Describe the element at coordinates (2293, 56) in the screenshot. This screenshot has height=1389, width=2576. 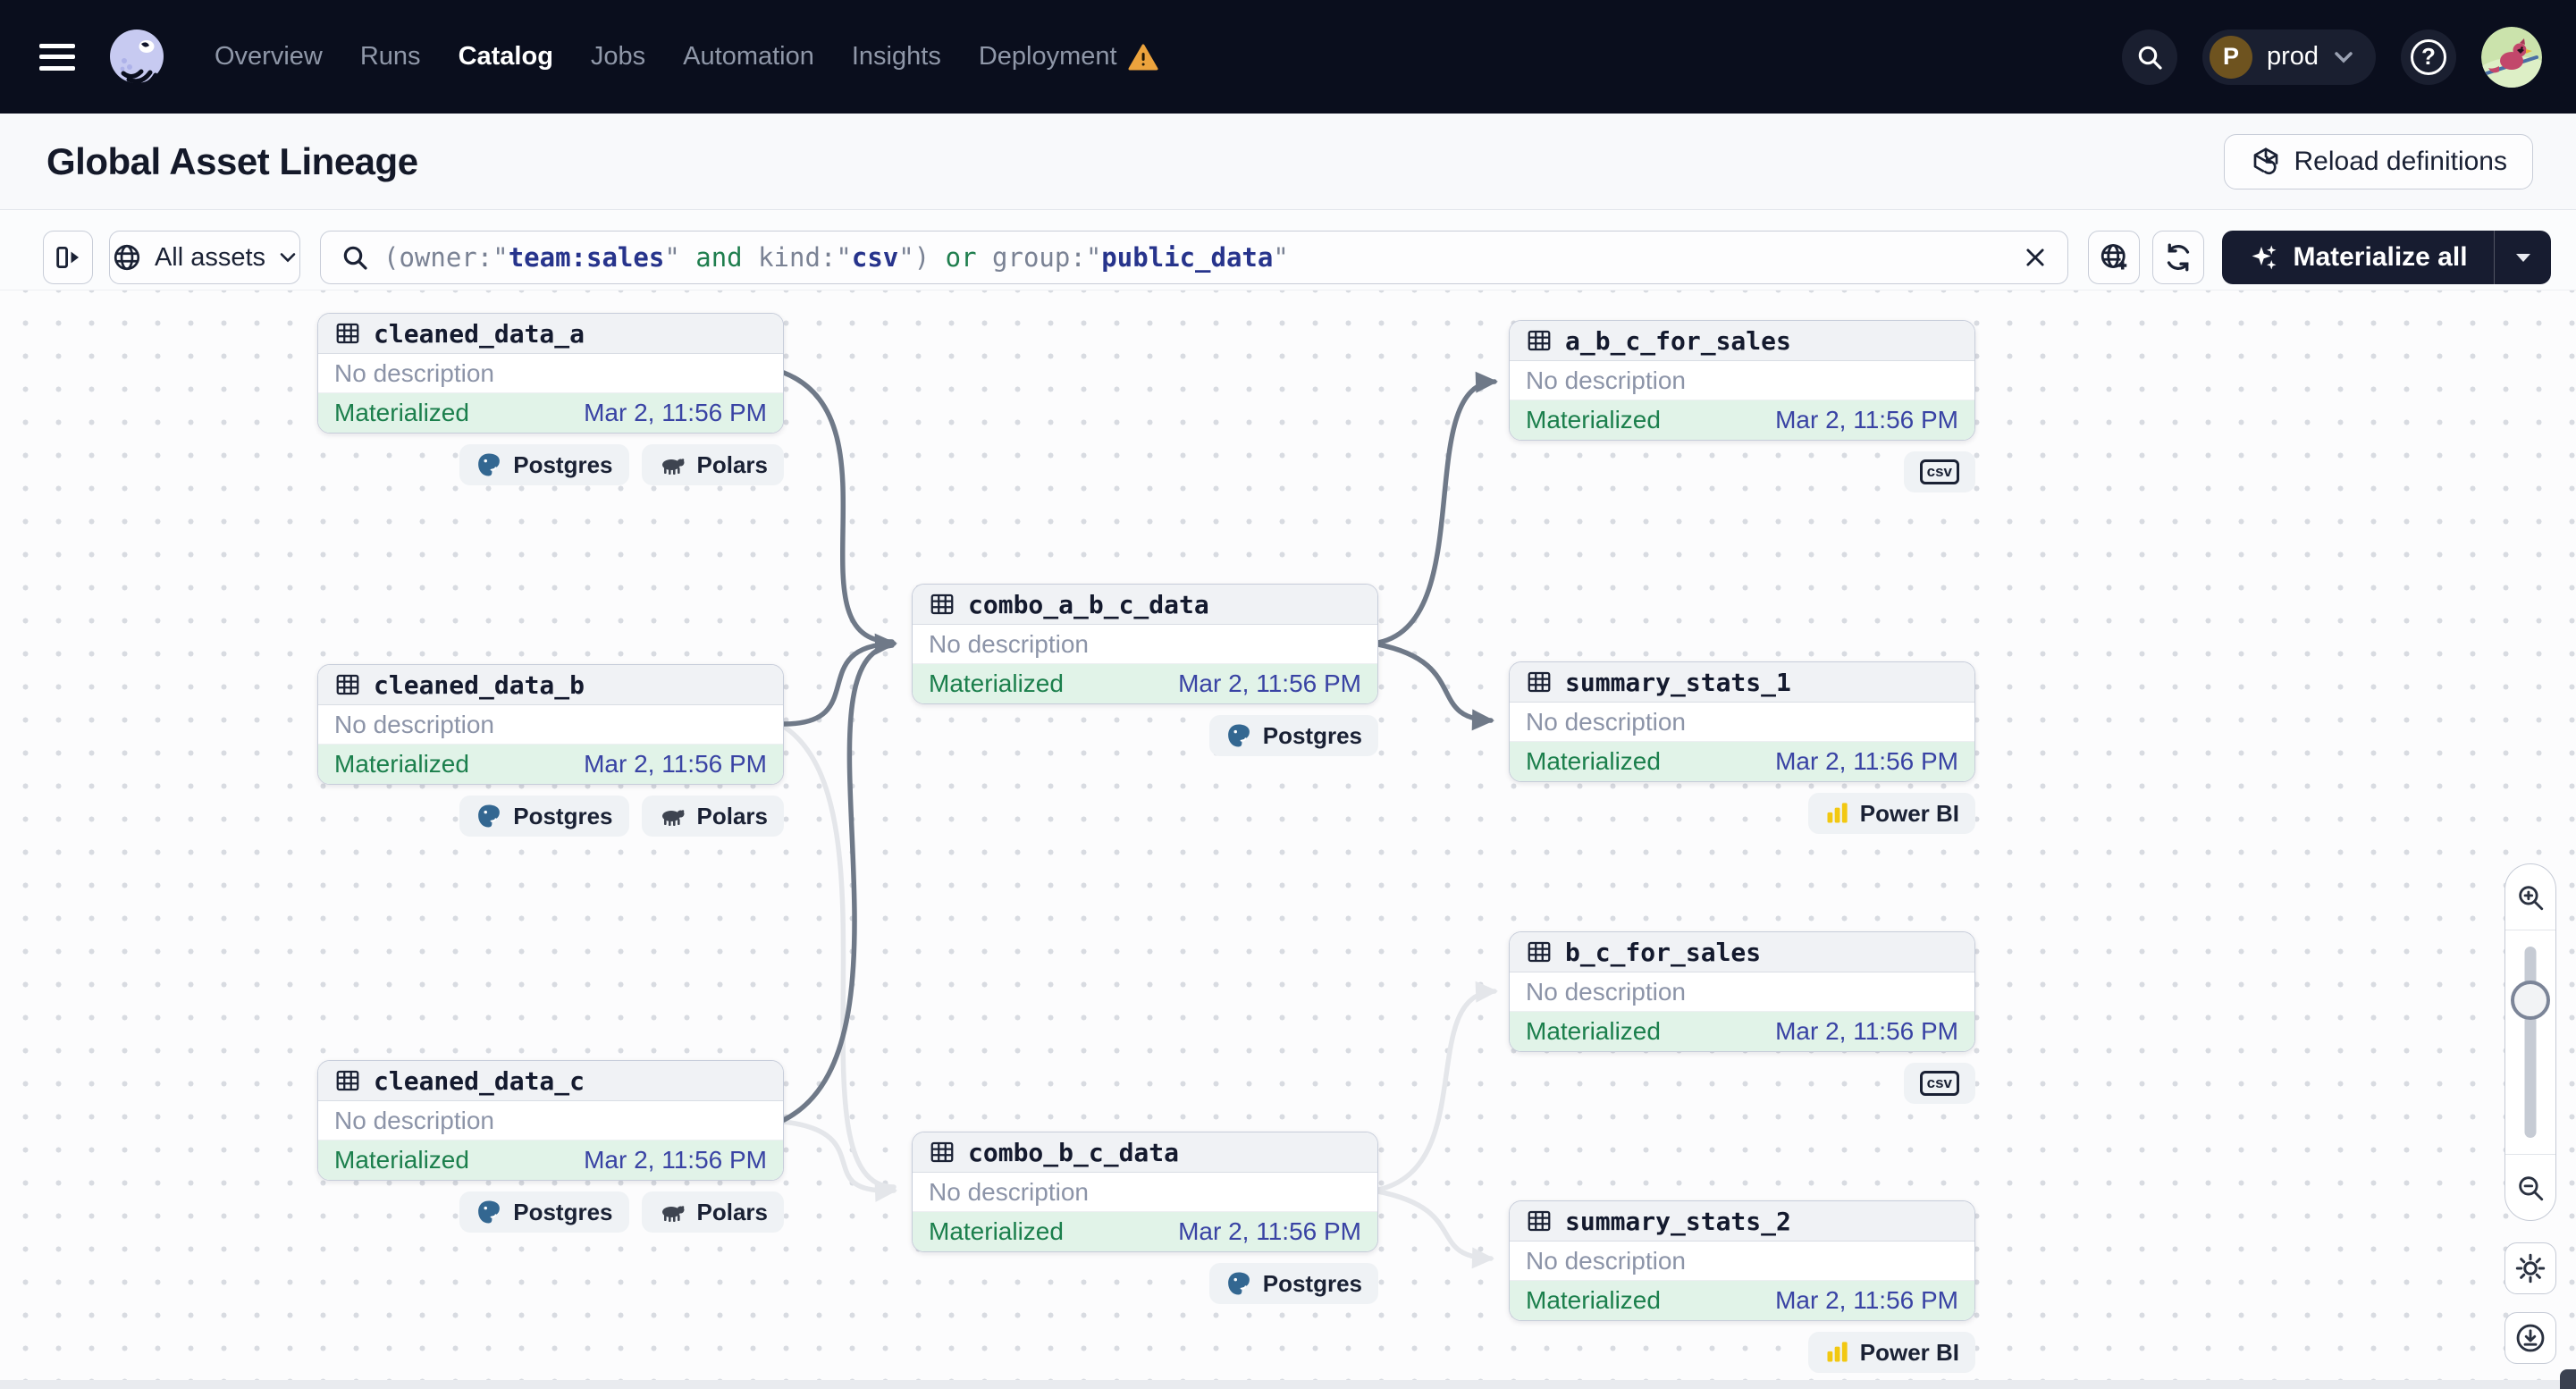
I see `environment-name: prod` at that location.